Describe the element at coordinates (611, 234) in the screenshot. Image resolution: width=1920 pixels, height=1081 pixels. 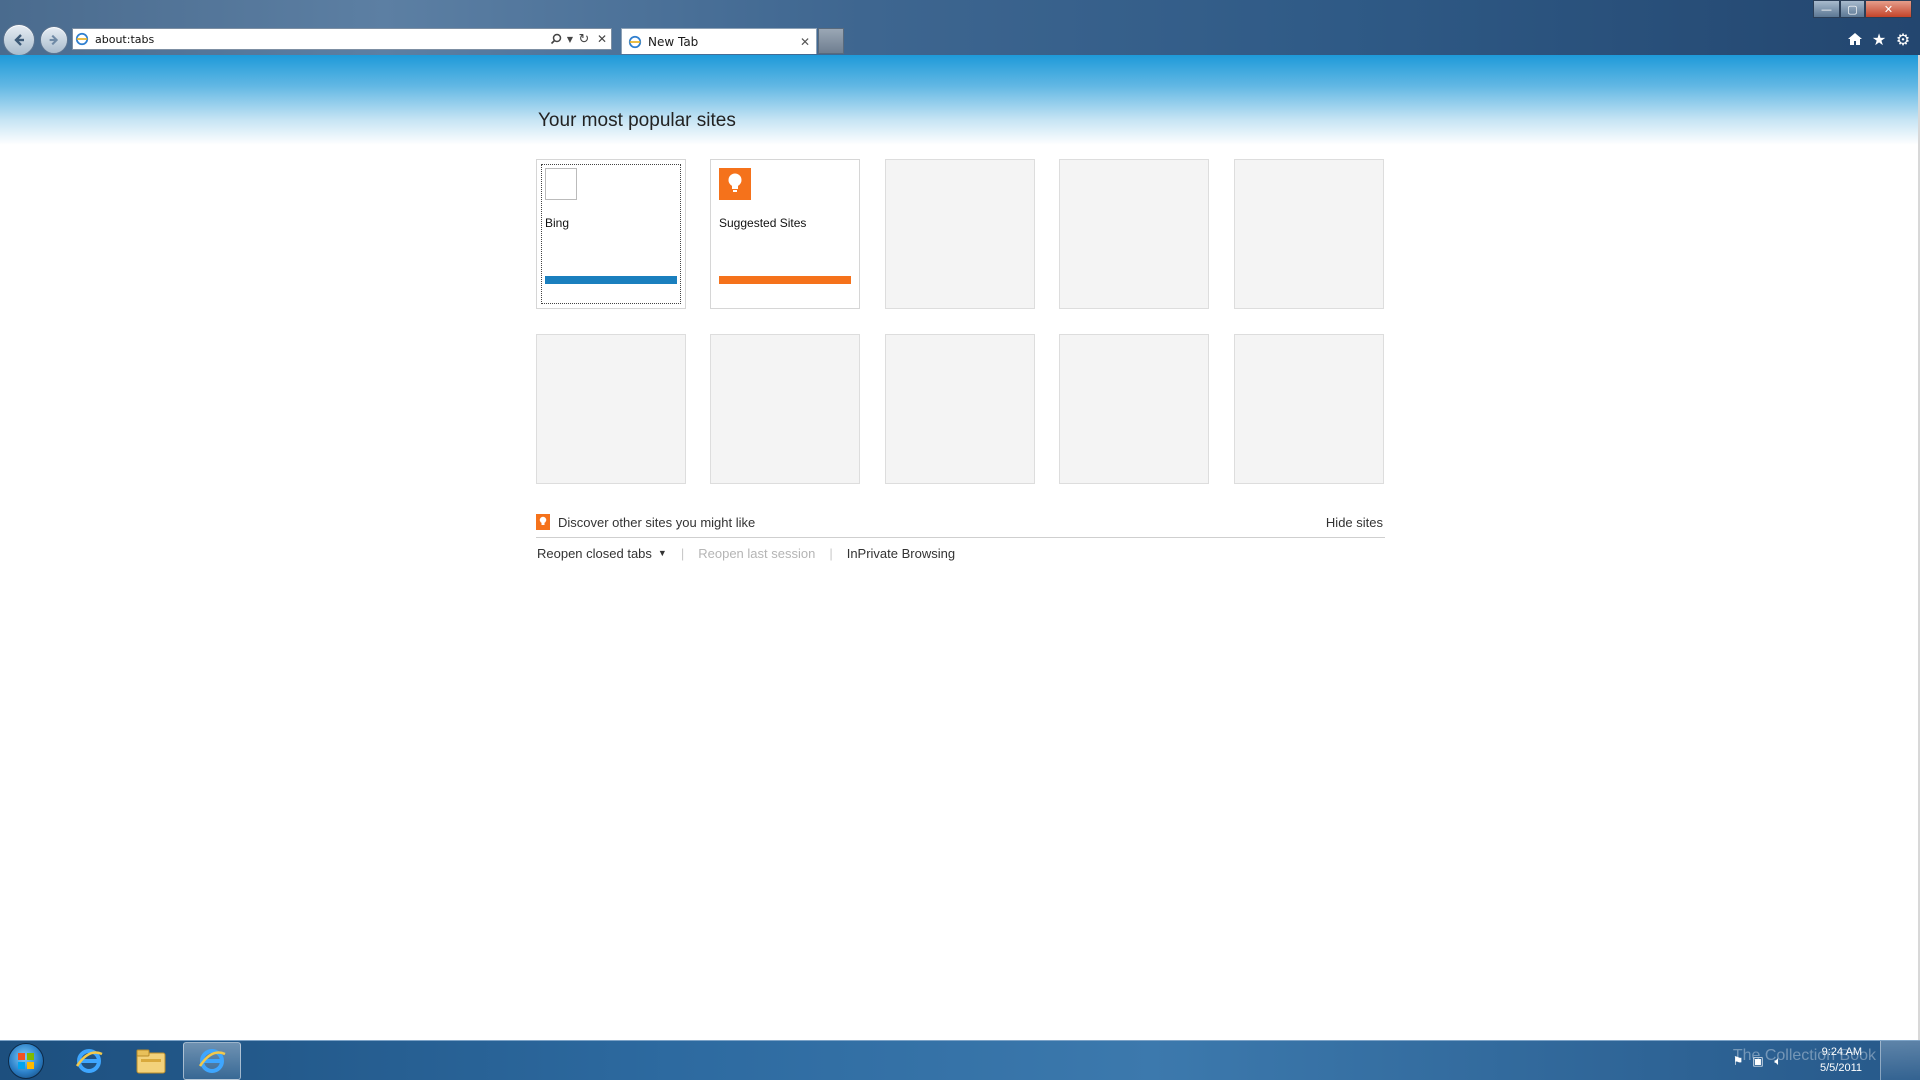
I see `site-tile-bing: Bing` at that location.